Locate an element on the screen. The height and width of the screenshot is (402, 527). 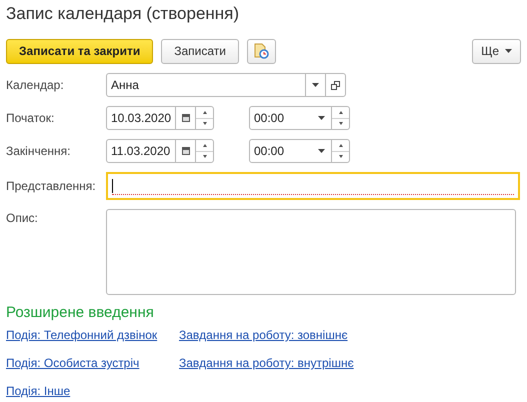
date-field: 10.03.2020 is located at coordinates (160, 118).